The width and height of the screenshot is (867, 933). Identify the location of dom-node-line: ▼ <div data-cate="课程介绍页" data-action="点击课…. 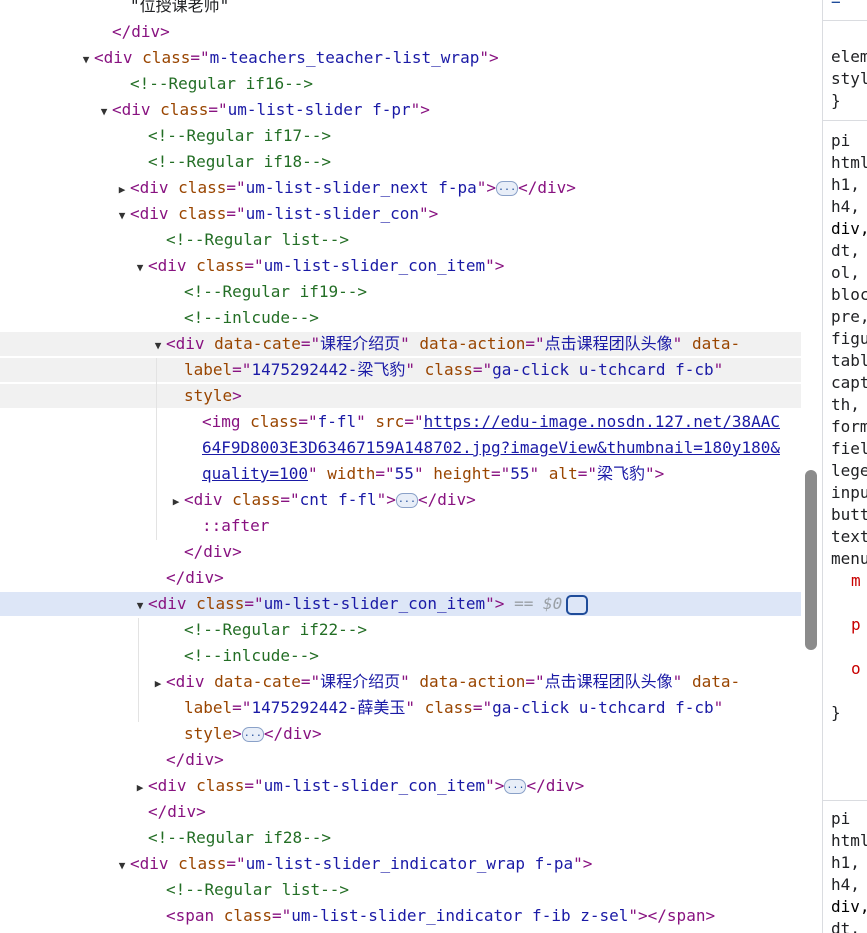
(400, 344).